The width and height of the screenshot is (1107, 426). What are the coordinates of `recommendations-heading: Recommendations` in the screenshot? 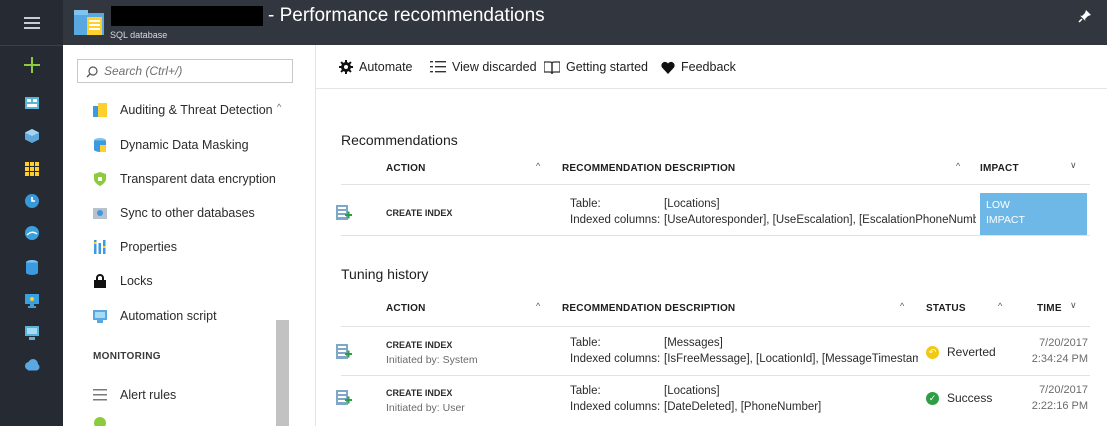 It's located at (399, 140).